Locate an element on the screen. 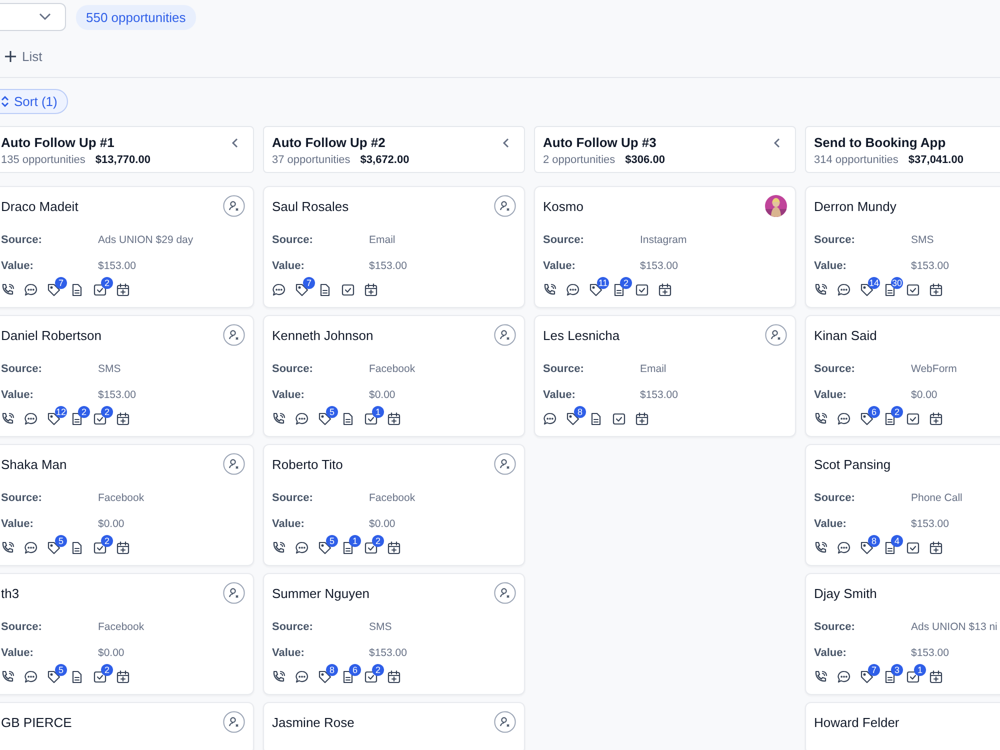  opportunity-card: Daniel Robertson Source: SMS Value: $153.00 12 2 2 is located at coordinates (127, 376).